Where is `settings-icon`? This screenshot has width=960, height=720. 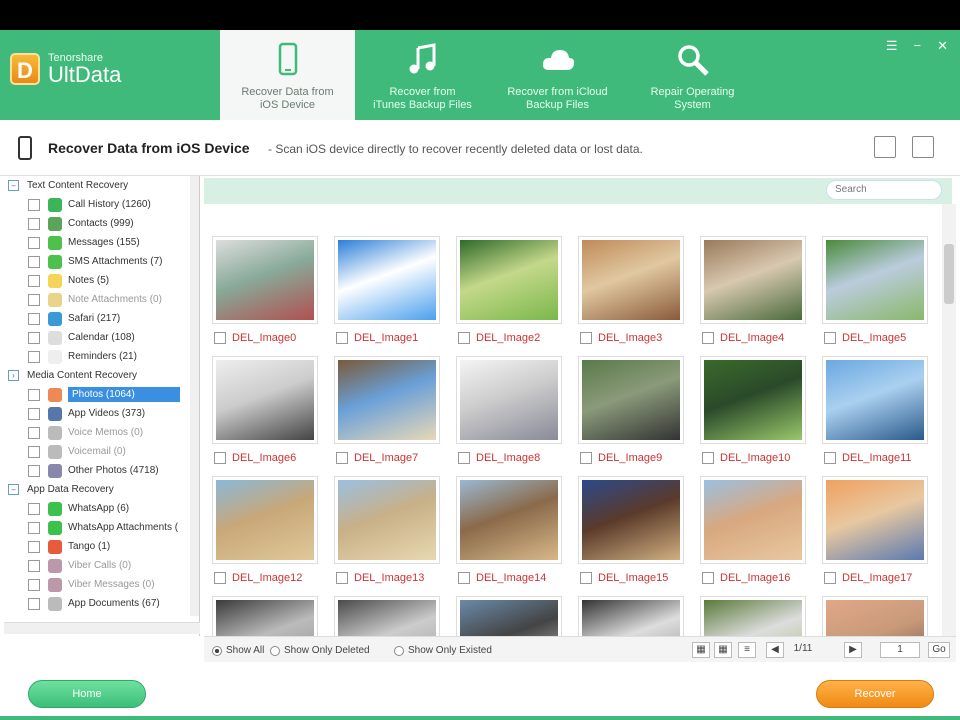 settings-icon is located at coordinates (923, 147).